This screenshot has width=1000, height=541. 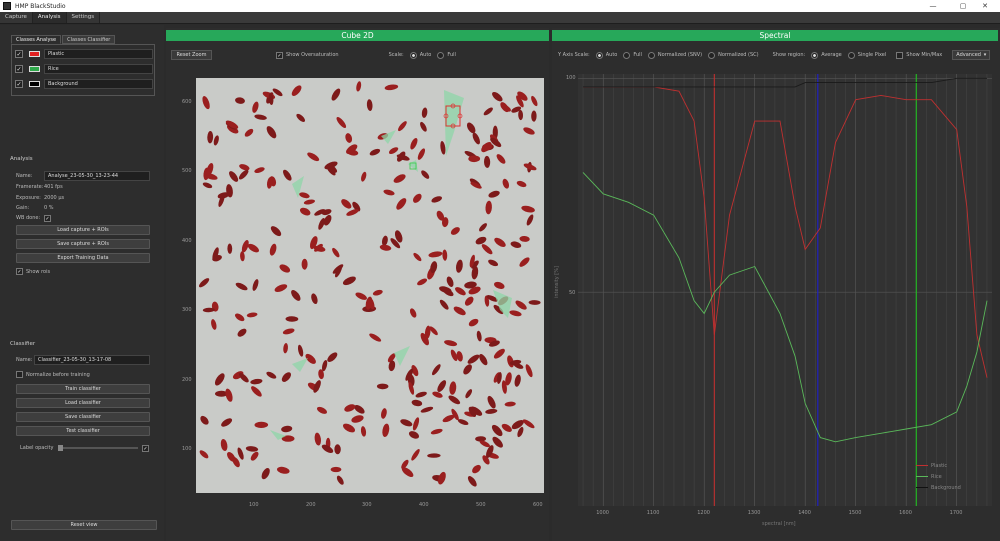 I want to click on class-color-rice, so click(x=34, y=68).